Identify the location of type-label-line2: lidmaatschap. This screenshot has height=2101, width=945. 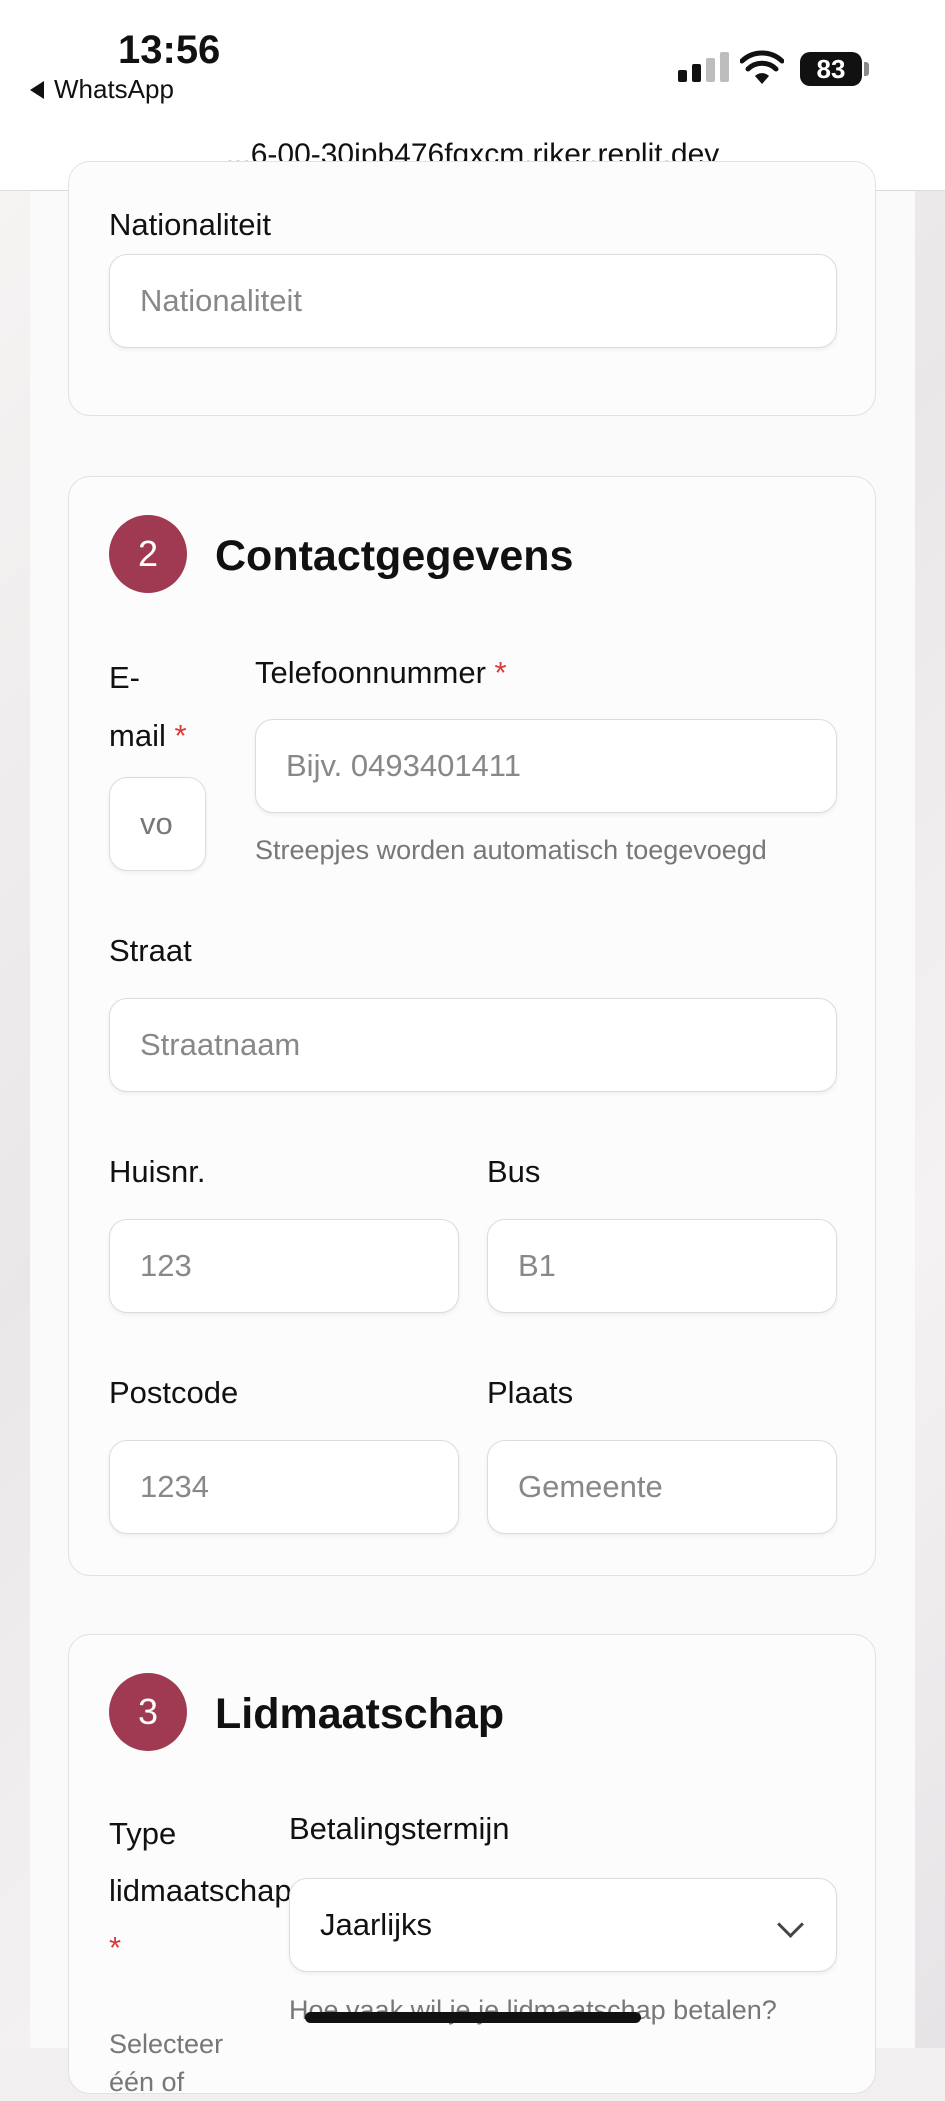
(200, 1890).